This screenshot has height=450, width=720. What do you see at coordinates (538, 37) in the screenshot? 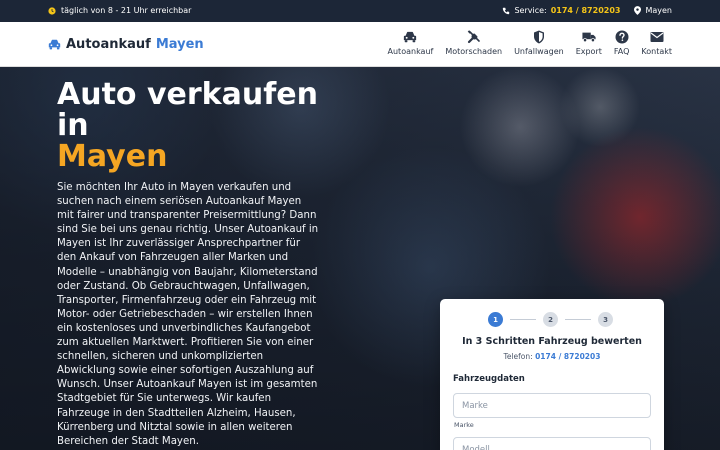
I see `shield-icon` at bounding box center [538, 37].